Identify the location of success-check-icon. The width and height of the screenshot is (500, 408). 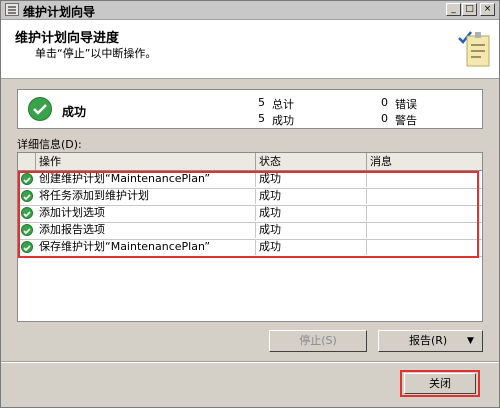
(40, 109).